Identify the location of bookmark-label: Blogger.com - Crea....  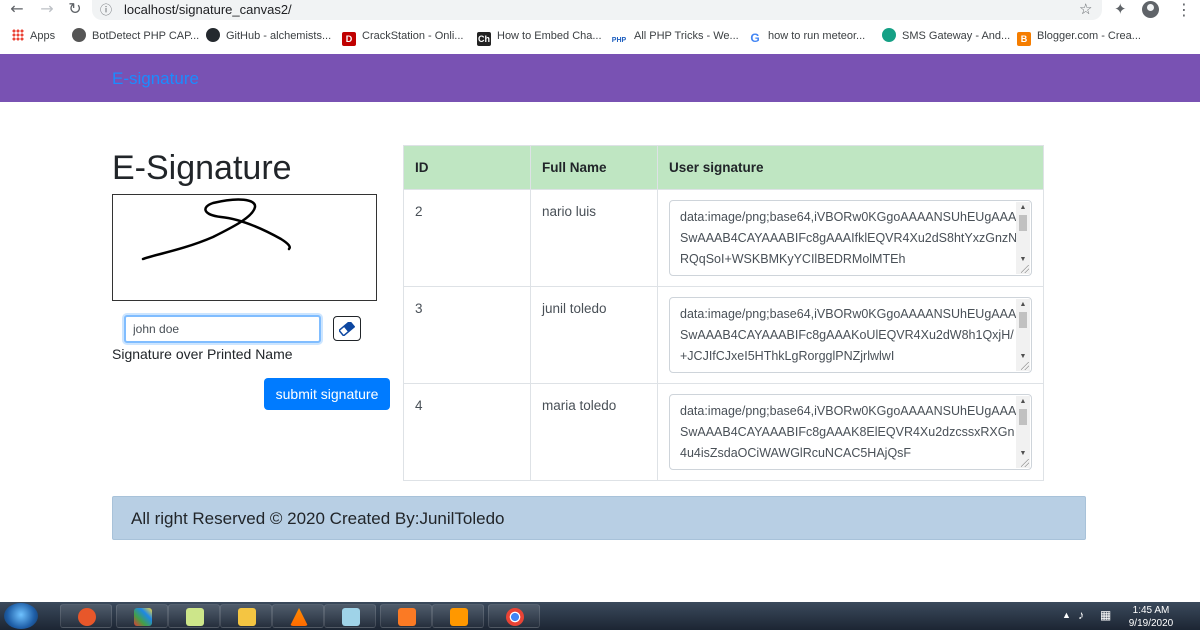
(1089, 36).